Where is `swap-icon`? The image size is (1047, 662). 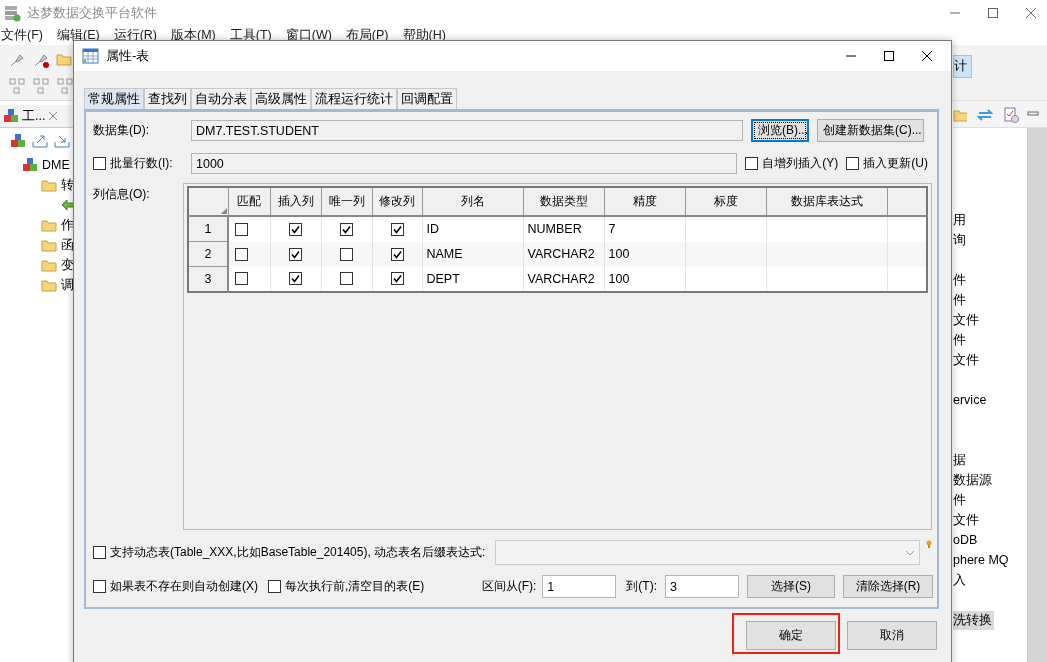 swap-icon is located at coordinates (985, 115).